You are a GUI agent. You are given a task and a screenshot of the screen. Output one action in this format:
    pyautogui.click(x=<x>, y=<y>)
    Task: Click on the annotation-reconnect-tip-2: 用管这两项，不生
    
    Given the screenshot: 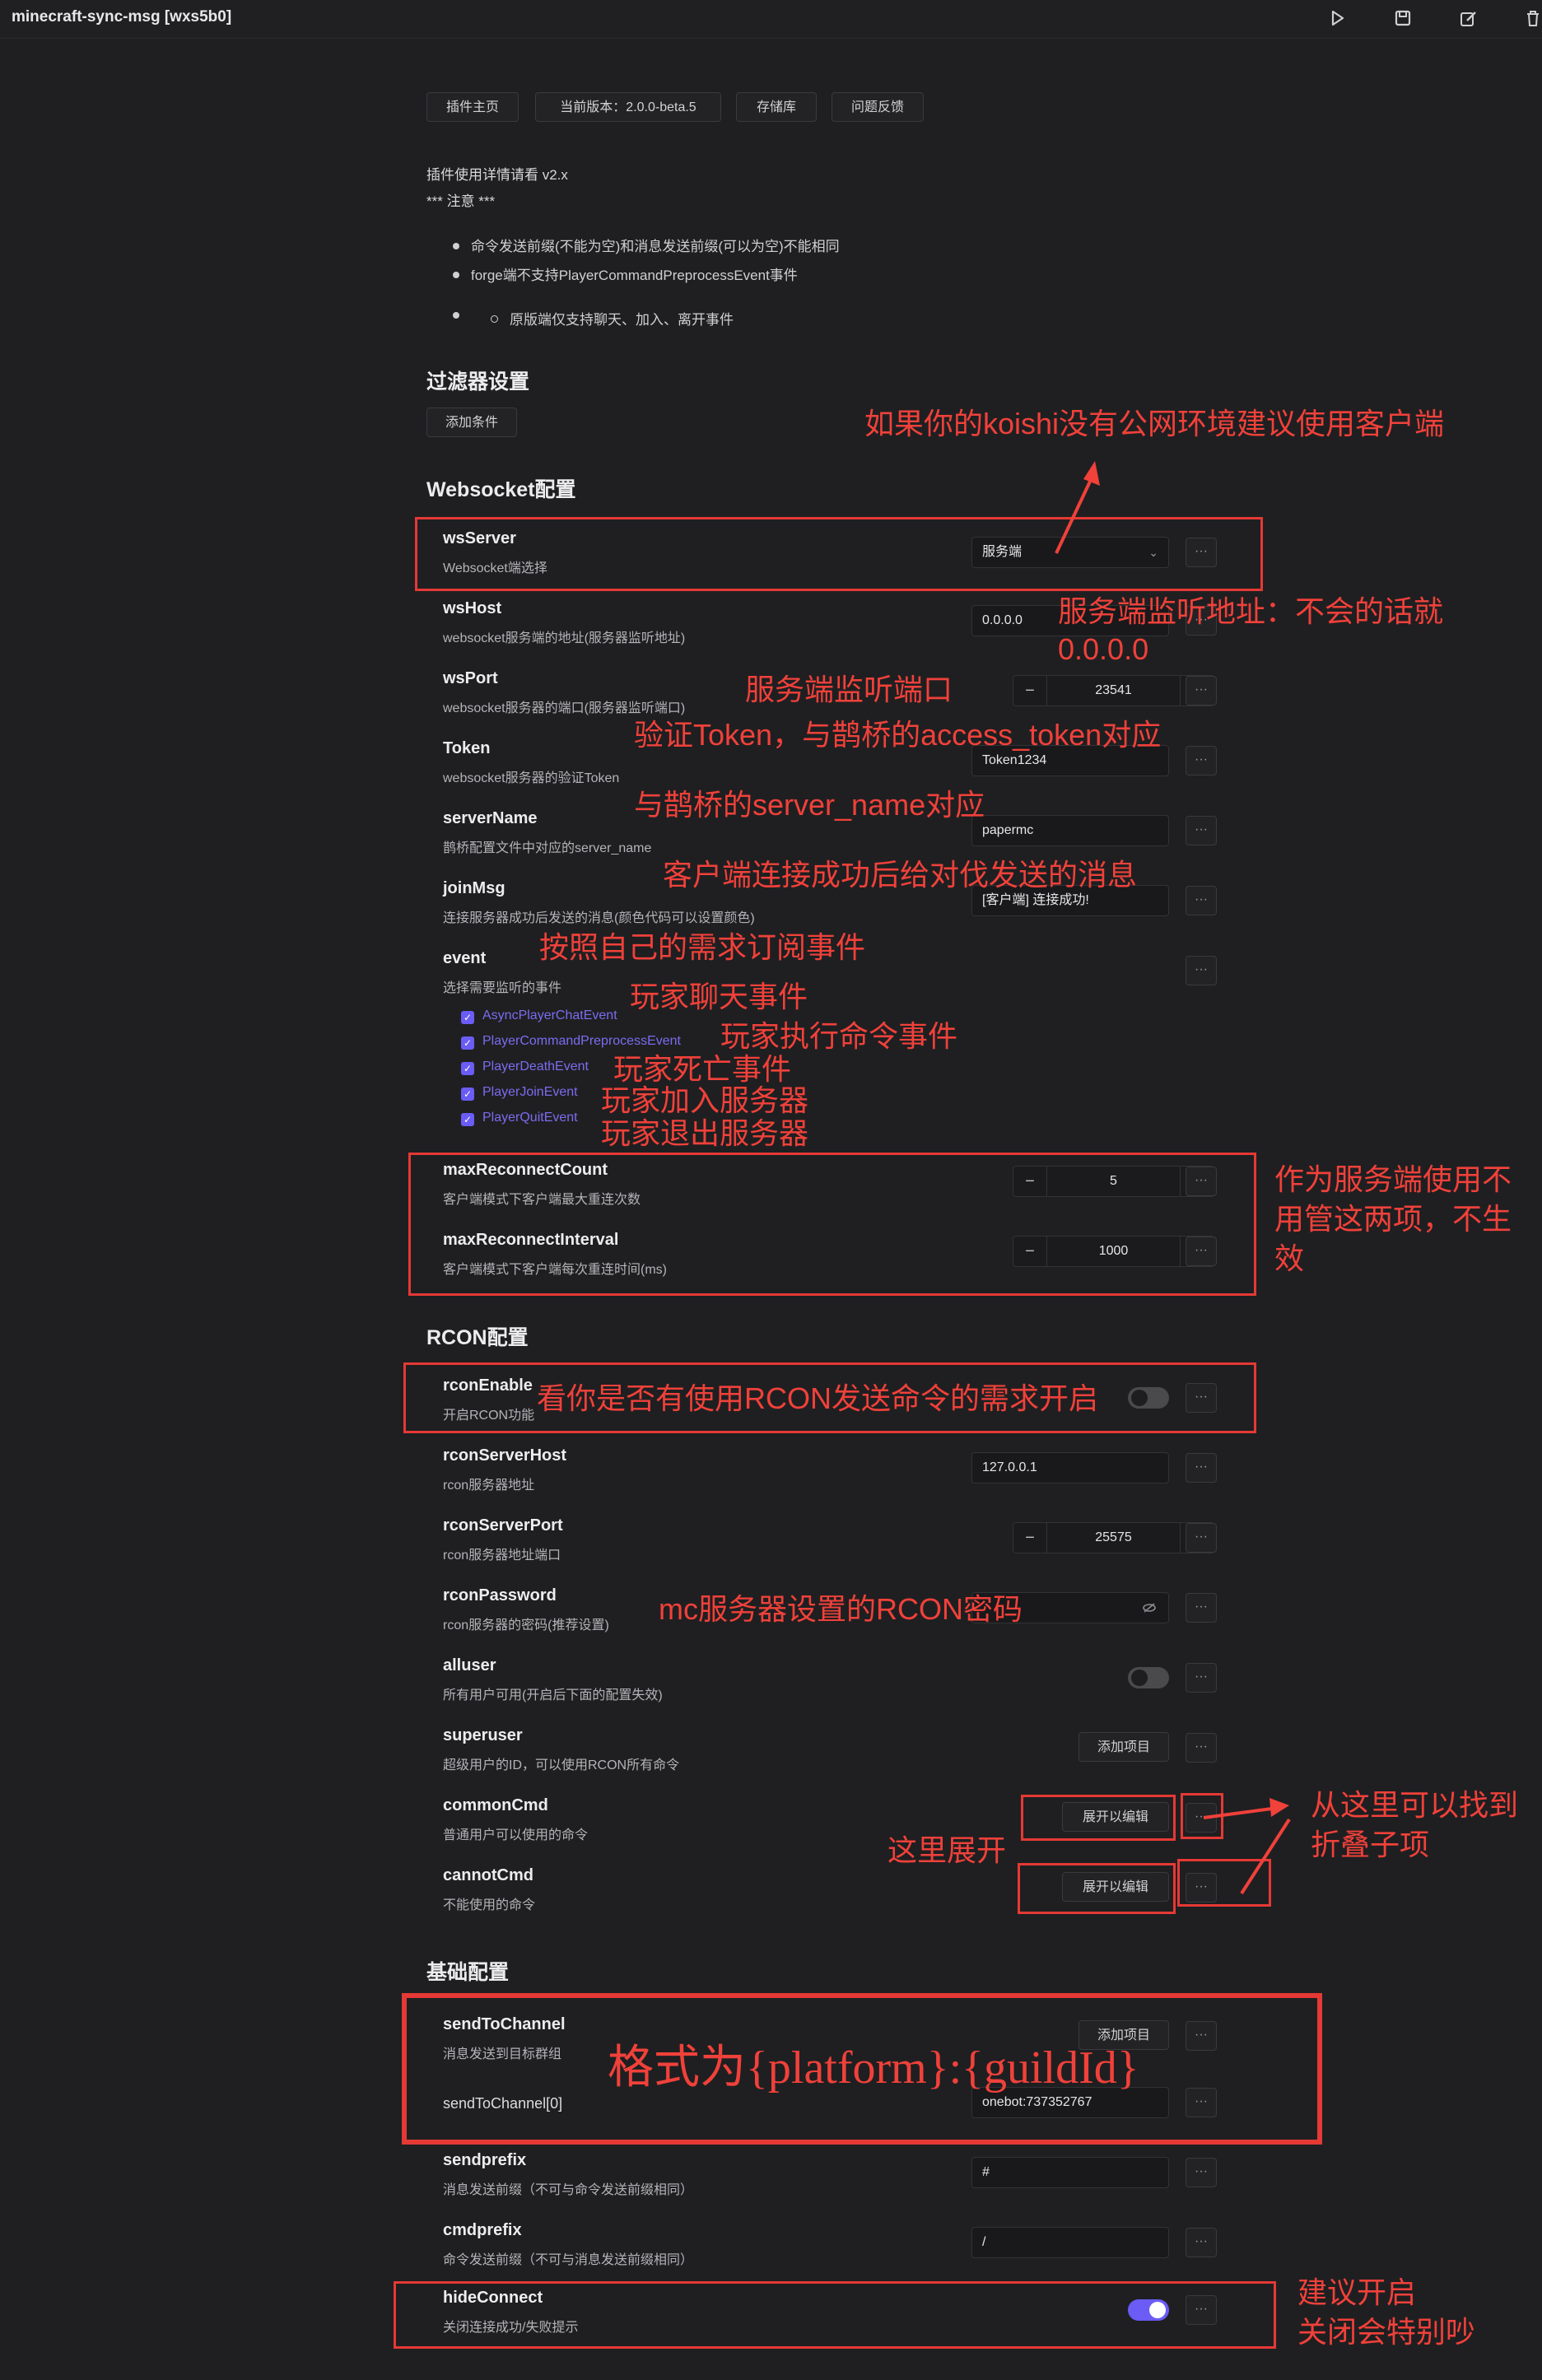 What is the action you would take?
    pyautogui.click(x=1393, y=1219)
    